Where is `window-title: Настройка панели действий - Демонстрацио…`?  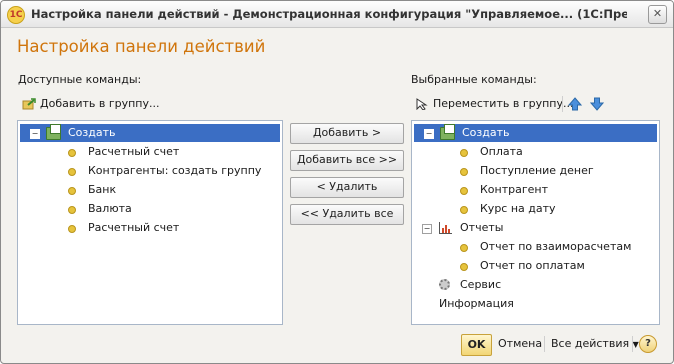
window-title: Настройка панели действий - Демонстрацио… is located at coordinates (329, 14).